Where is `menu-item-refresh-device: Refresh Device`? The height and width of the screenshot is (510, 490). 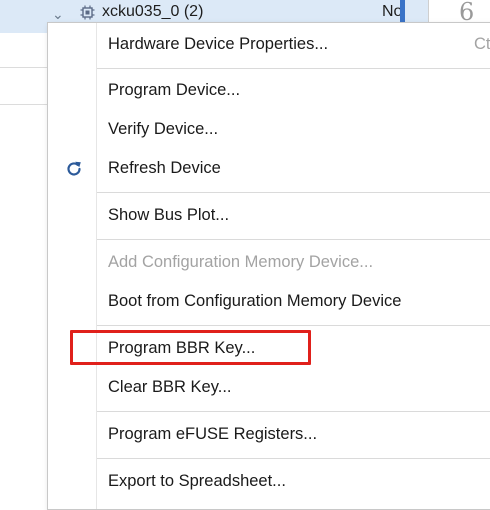
menu-item-refresh-device: Refresh Device is located at coordinates (269, 169).